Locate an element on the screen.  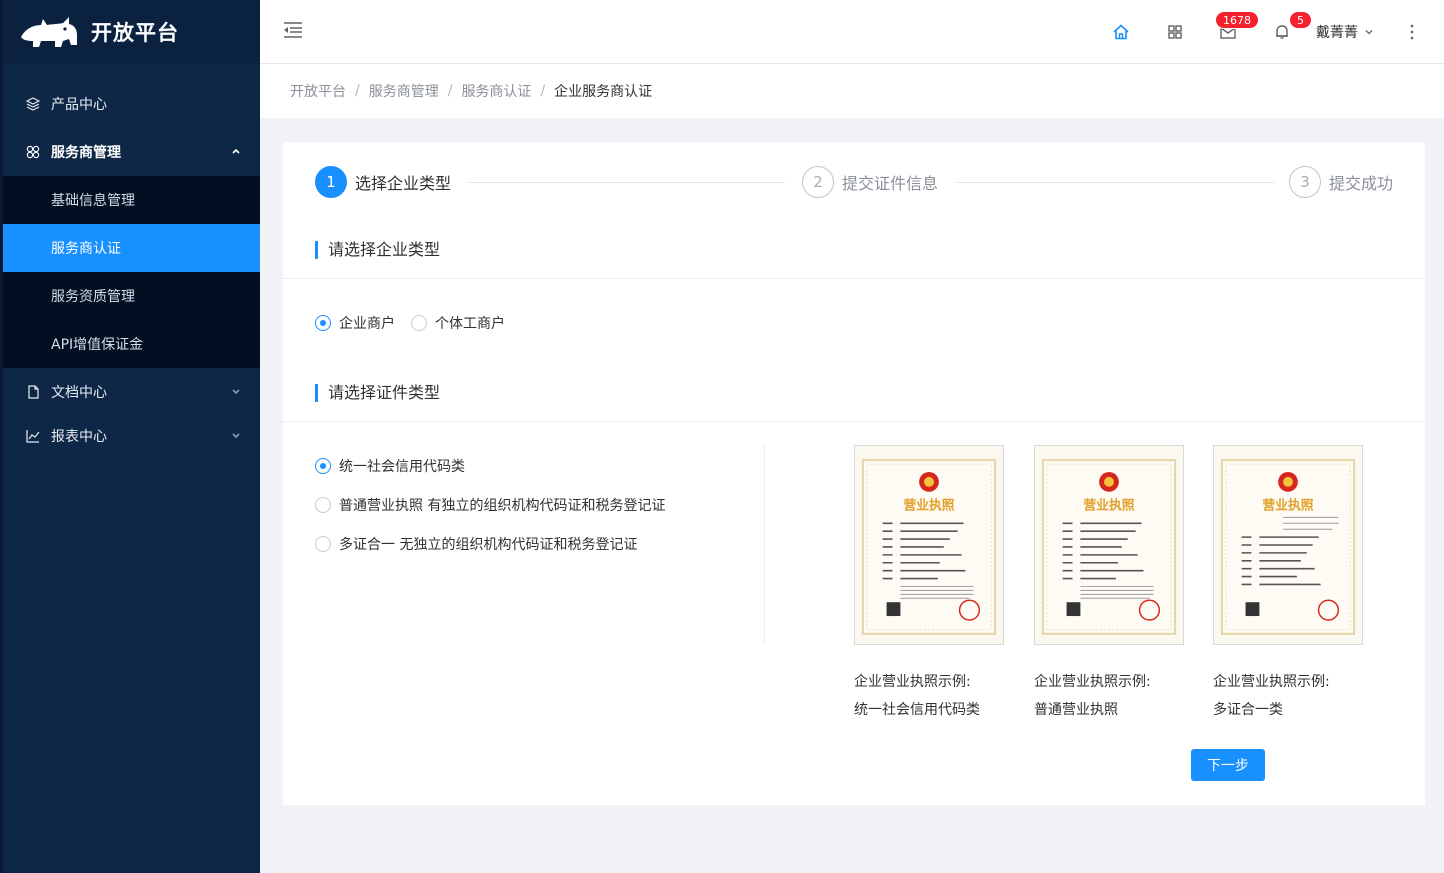
breadcrumb-current: 企业服务商认证 is located at coordinates (603, 92).